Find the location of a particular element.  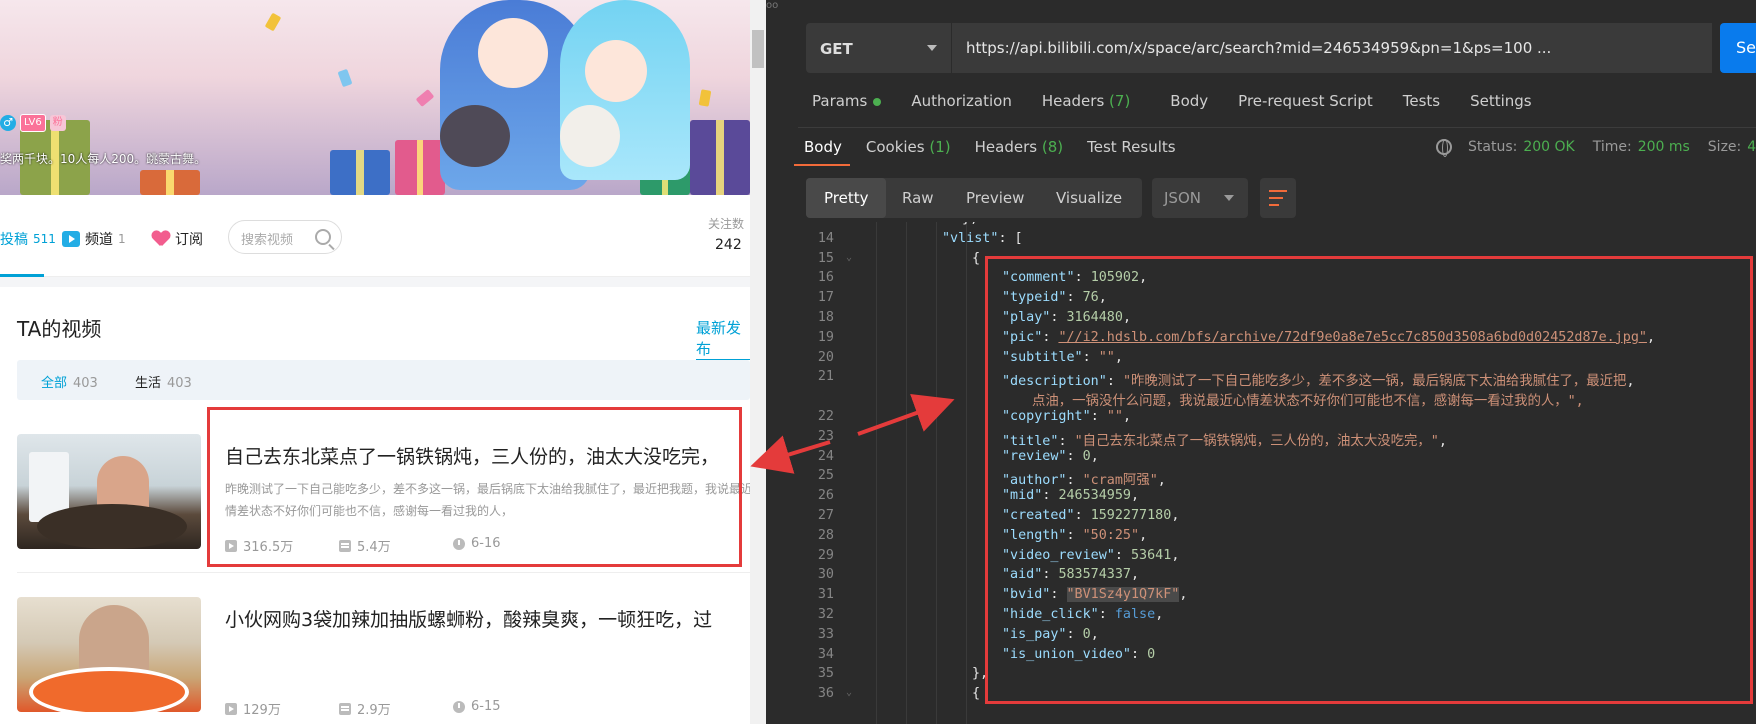

time-value: 200 ms is located at coordinates (1664, 147).